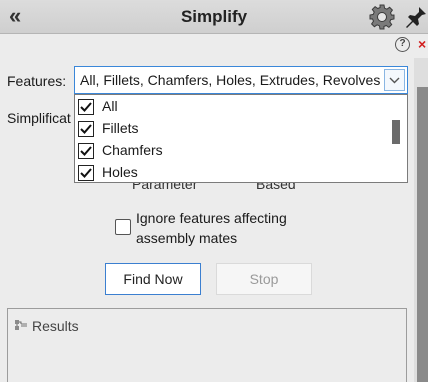 The height and width of the screenshot is (382, 428). I want to click on simplification-label: Simplificat, so click(39, 118).